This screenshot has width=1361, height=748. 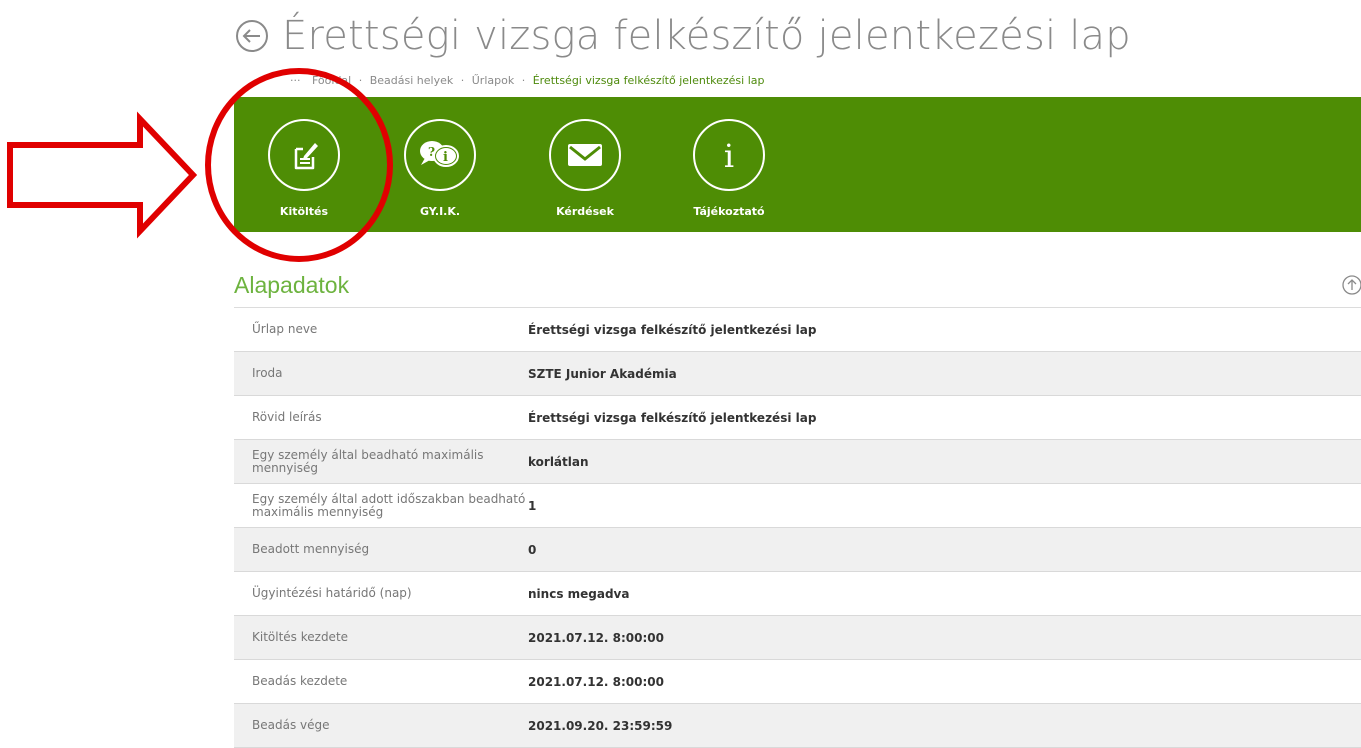 I want to click on breadcrumb-ellipsis: ···, so click(x=295, y=80).